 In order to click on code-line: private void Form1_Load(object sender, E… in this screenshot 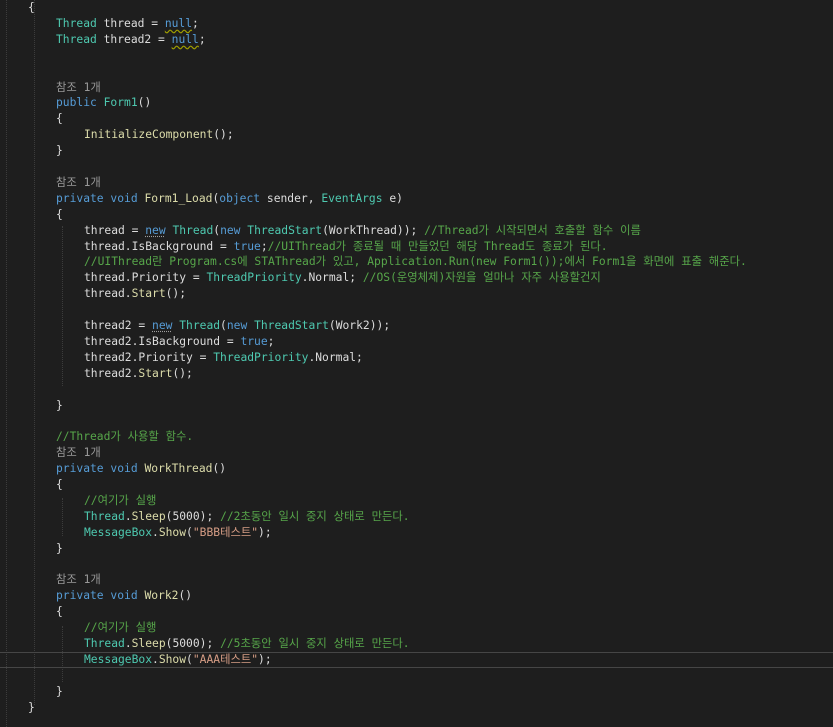, I will do `click(416, 199)`.